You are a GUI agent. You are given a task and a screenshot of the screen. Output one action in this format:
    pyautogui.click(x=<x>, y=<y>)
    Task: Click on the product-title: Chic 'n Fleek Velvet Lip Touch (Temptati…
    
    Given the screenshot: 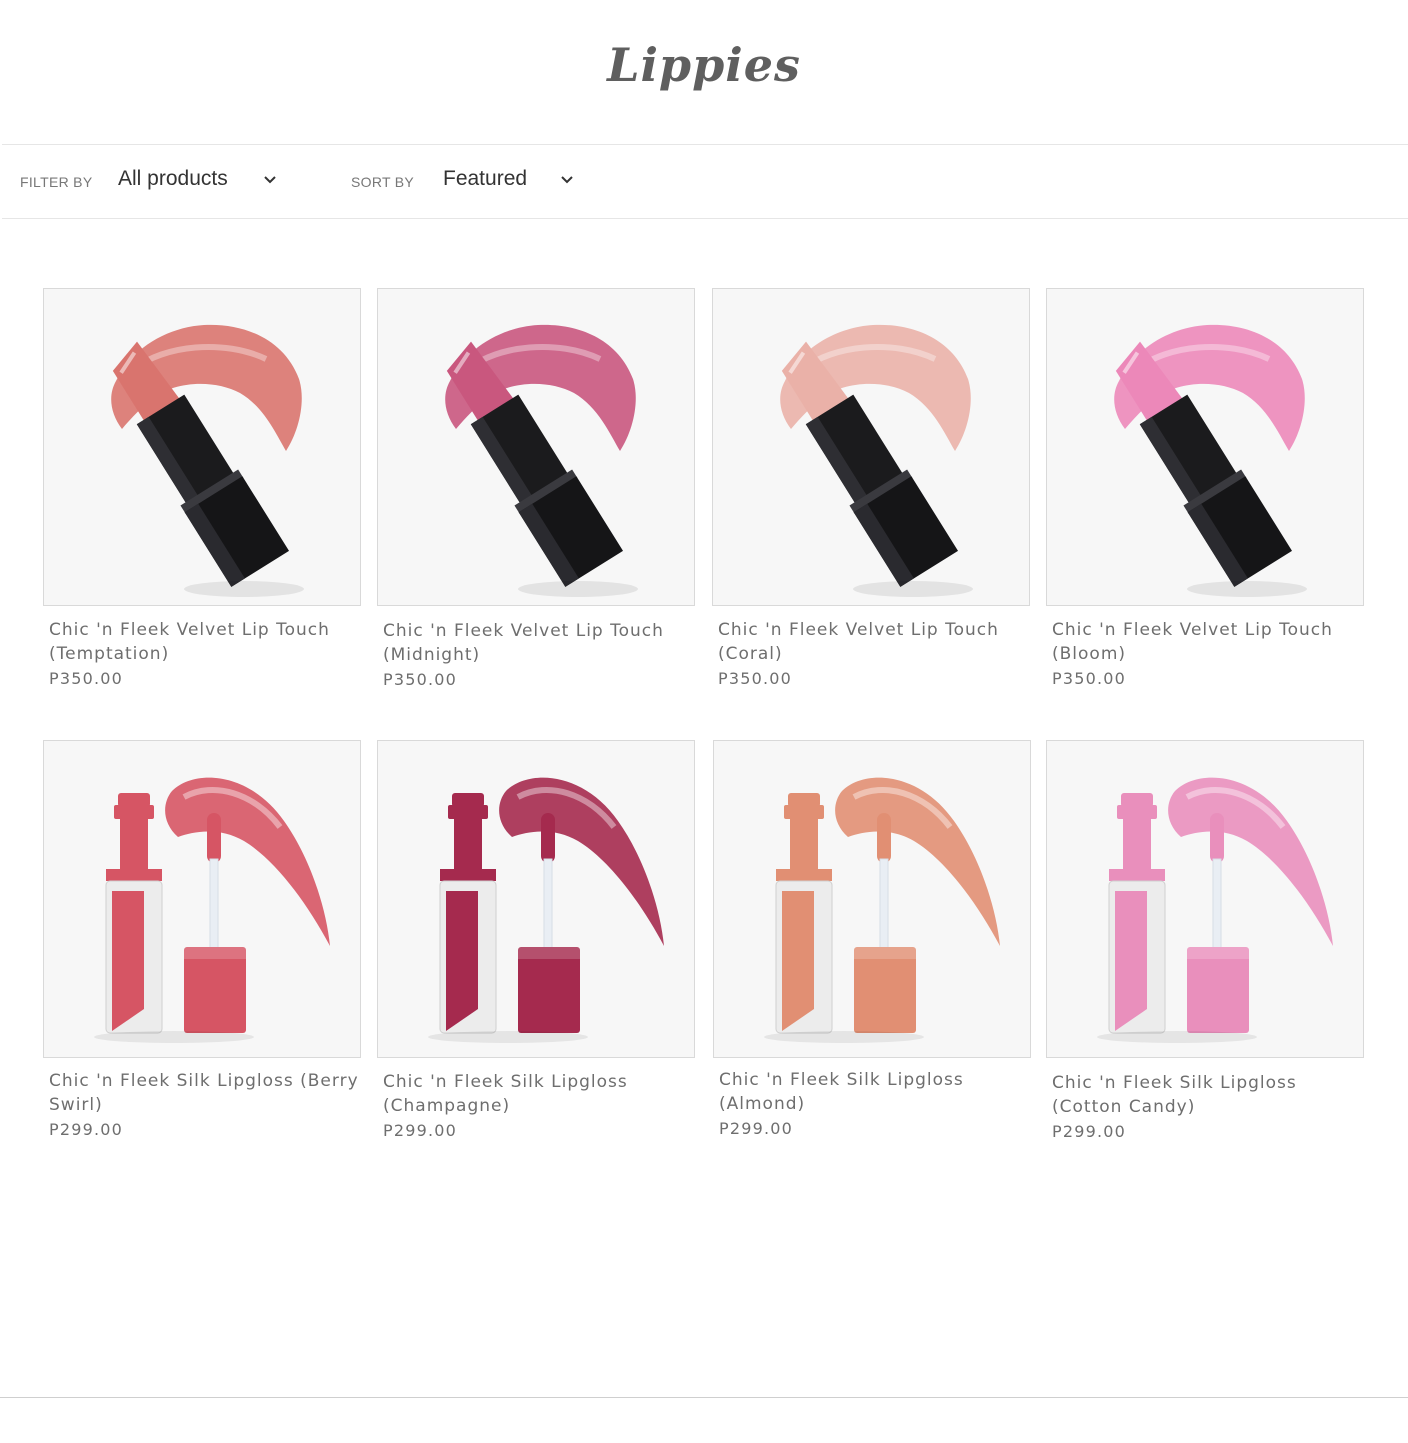 What is the action you would take?
    pyautogui.click(x=204, y=642)
    